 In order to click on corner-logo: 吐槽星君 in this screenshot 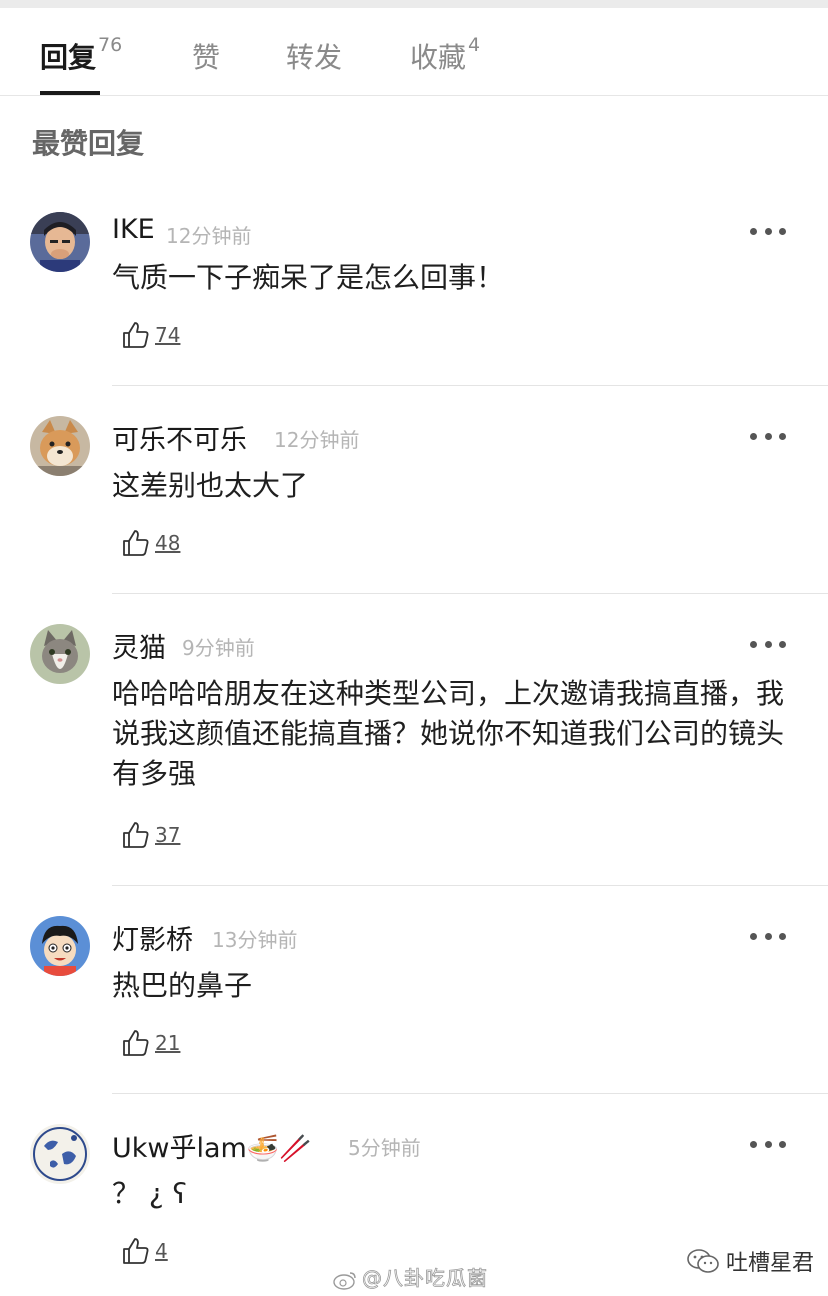, I will do `click(750, 1261)`.